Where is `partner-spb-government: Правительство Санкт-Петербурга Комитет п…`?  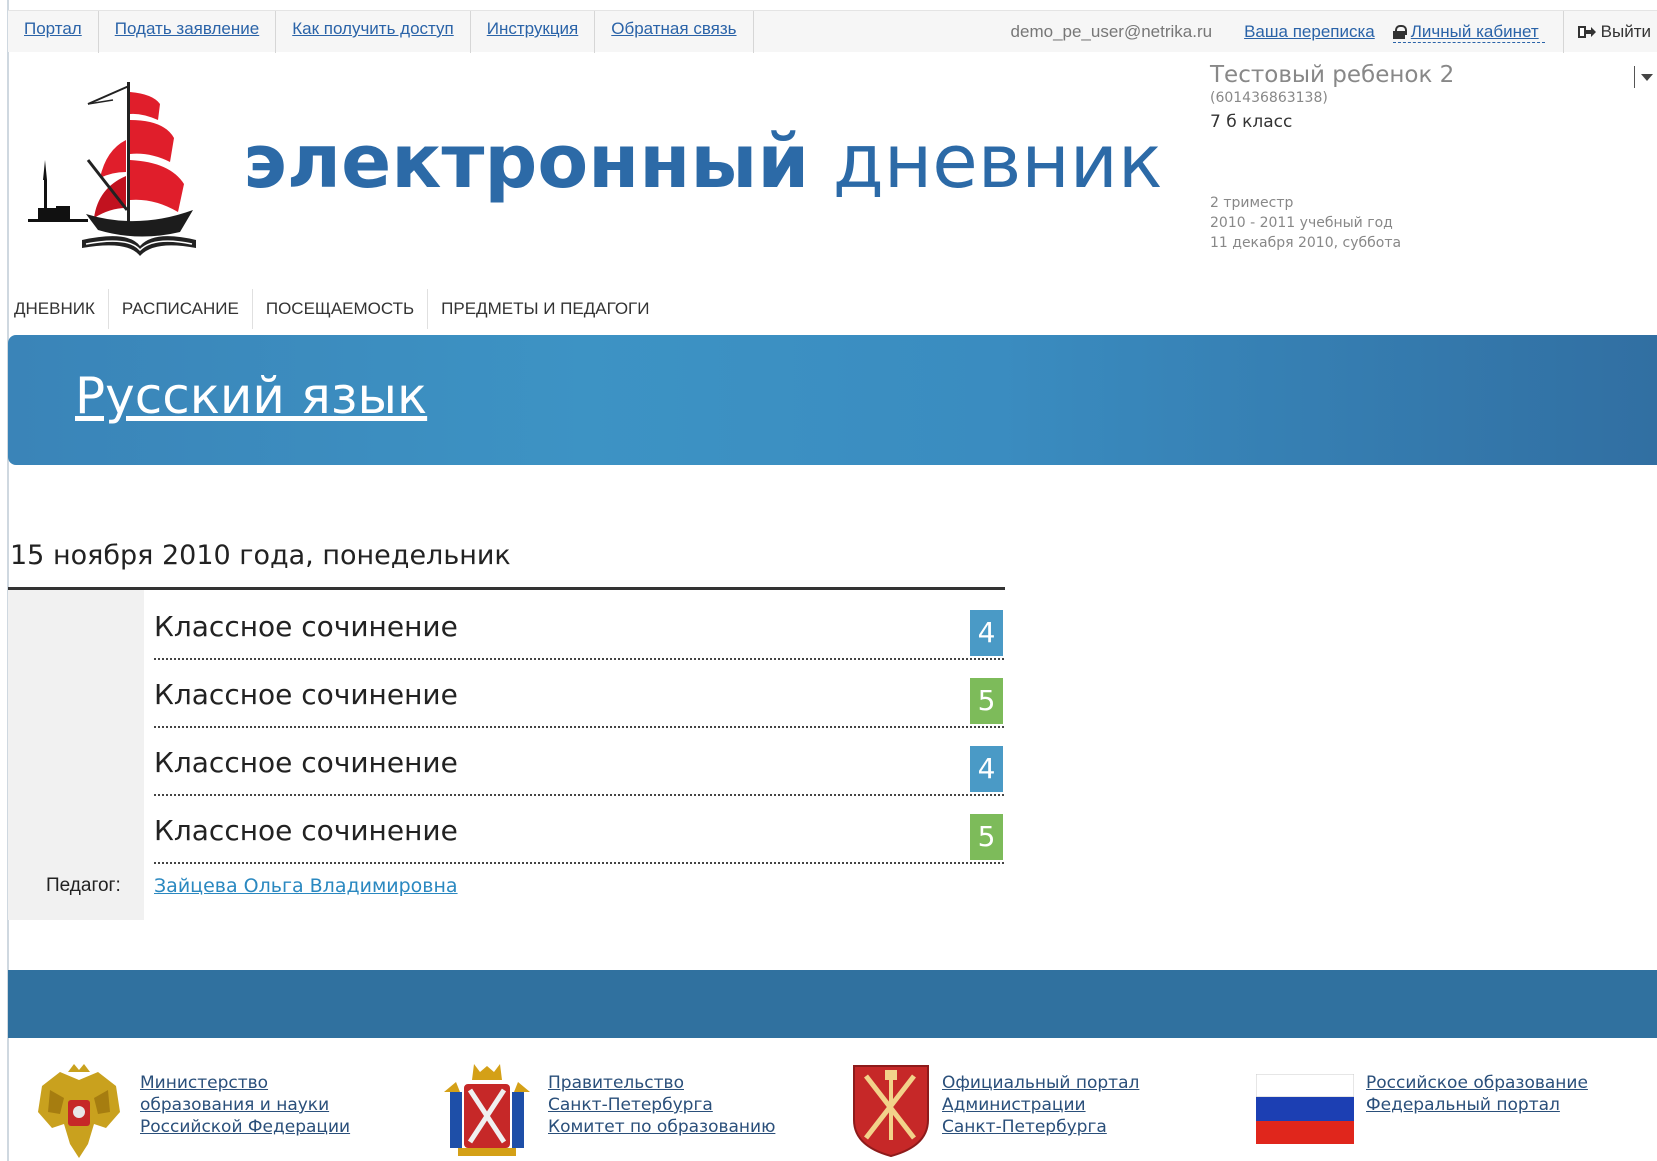
partner-spb-government: Правительство Санкт-Петербурга Комитет п… is located at coordinates (606, 1111).